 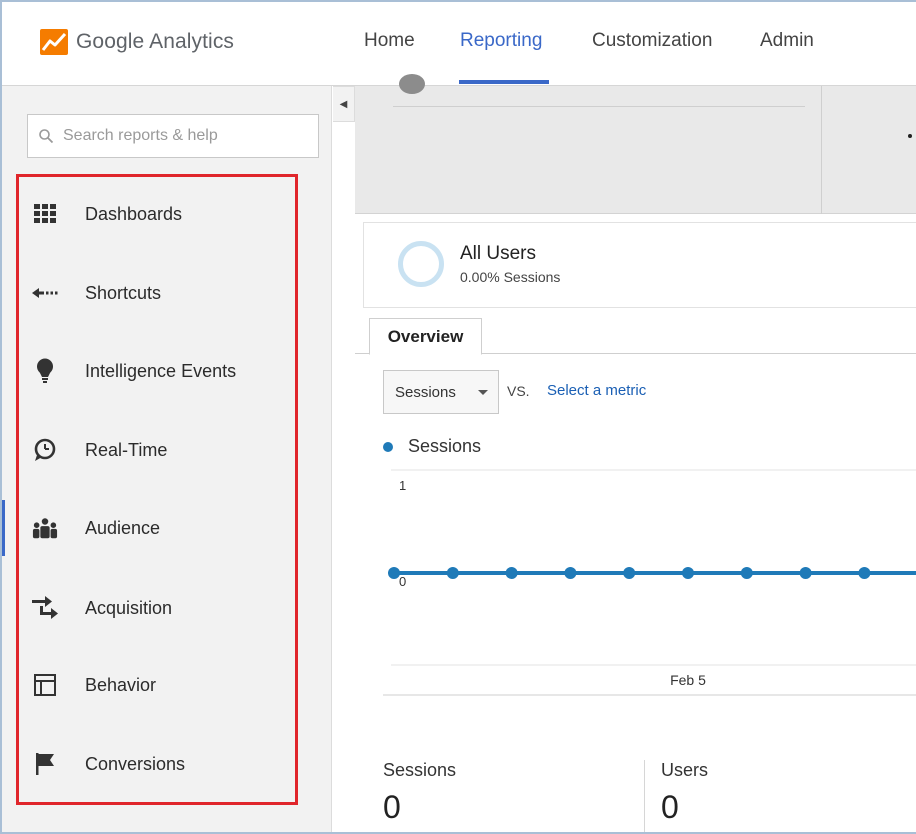 What do you see at coordinates (46, 136) in the screenshot?
I see `search-icon` at bounding box center [46, 136].